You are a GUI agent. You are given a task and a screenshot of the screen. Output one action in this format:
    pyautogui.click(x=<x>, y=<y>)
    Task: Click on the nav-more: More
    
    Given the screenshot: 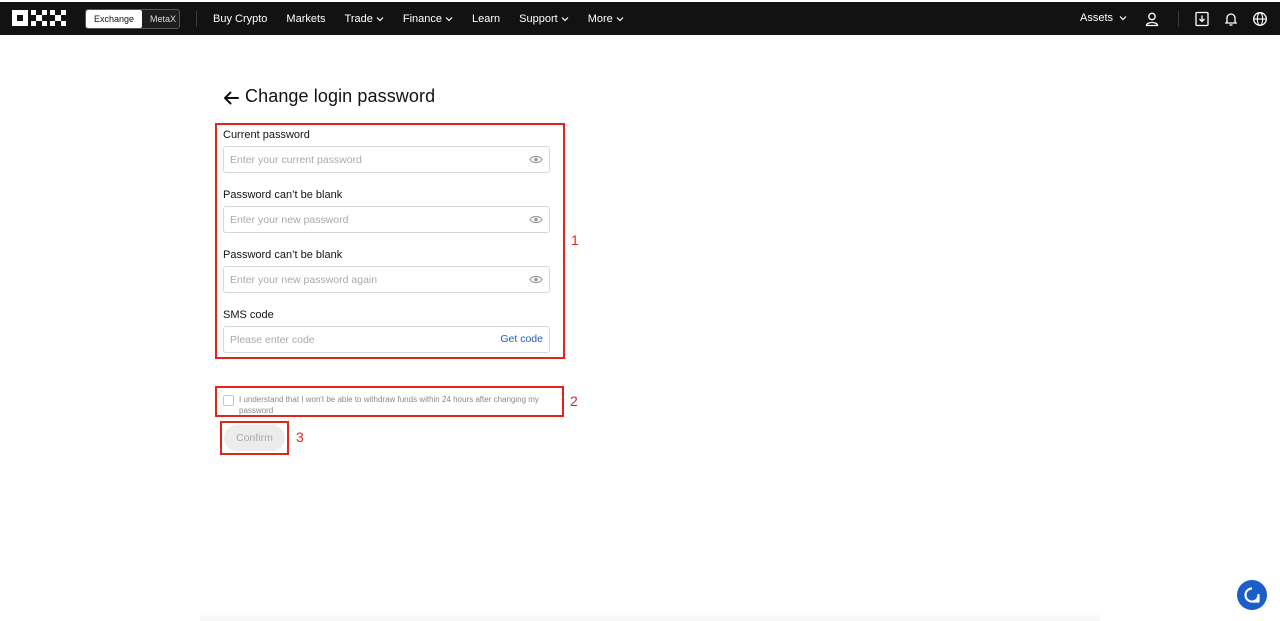 What is the action you would take?
    pyautogui.click(x=606, y=19)
    